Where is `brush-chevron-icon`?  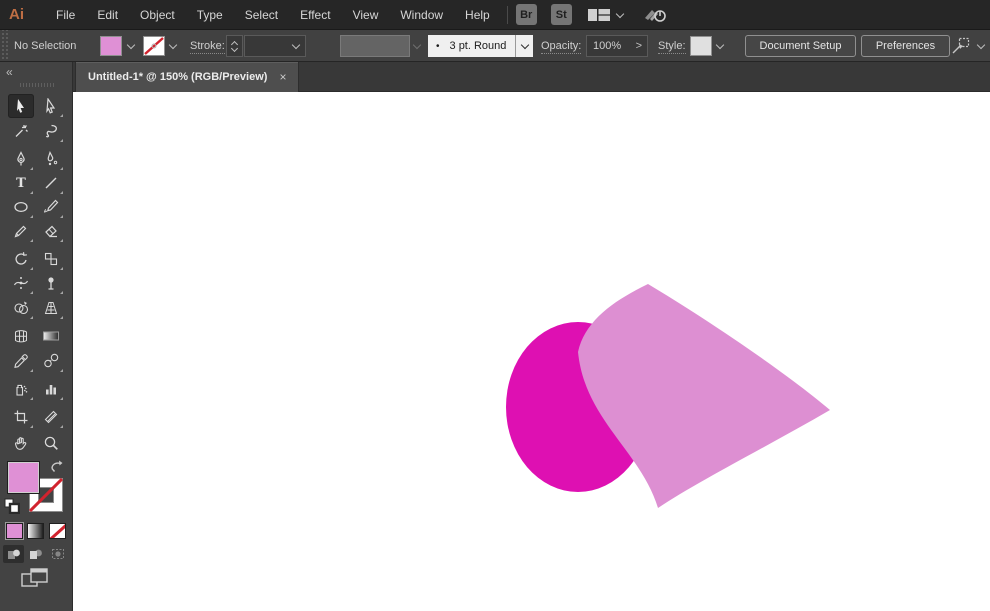
brush-chevron-icon is located at coordinates (525, 46).